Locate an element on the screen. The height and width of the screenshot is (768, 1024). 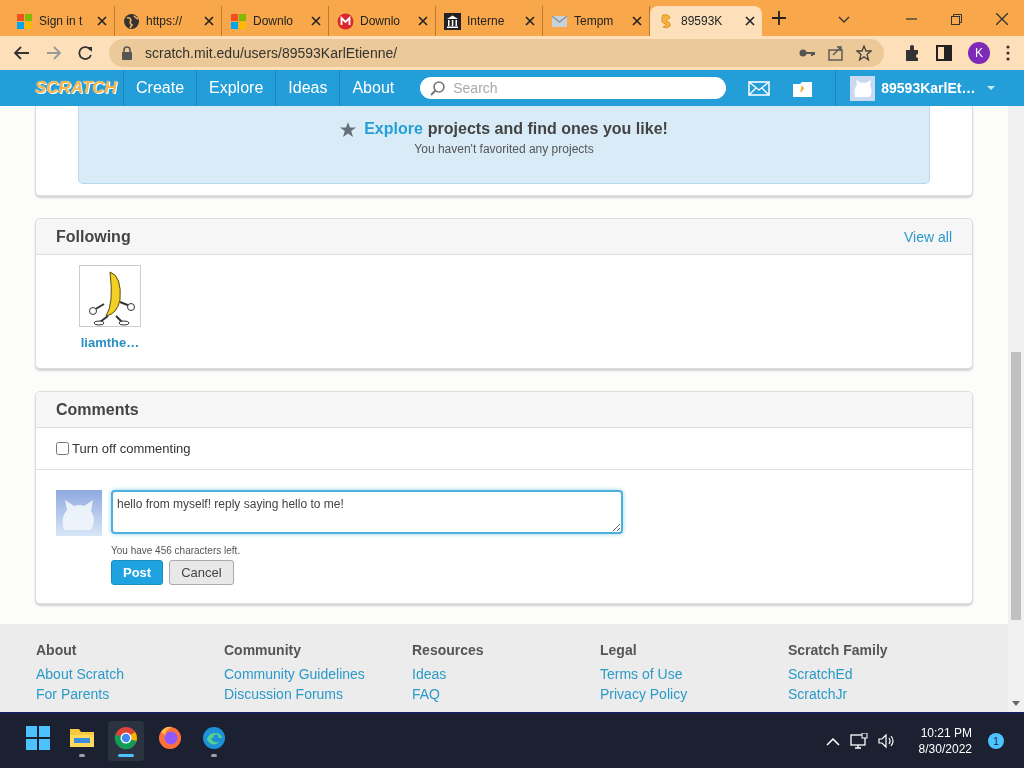
taskbar-app is located at coordinates (126, 741).